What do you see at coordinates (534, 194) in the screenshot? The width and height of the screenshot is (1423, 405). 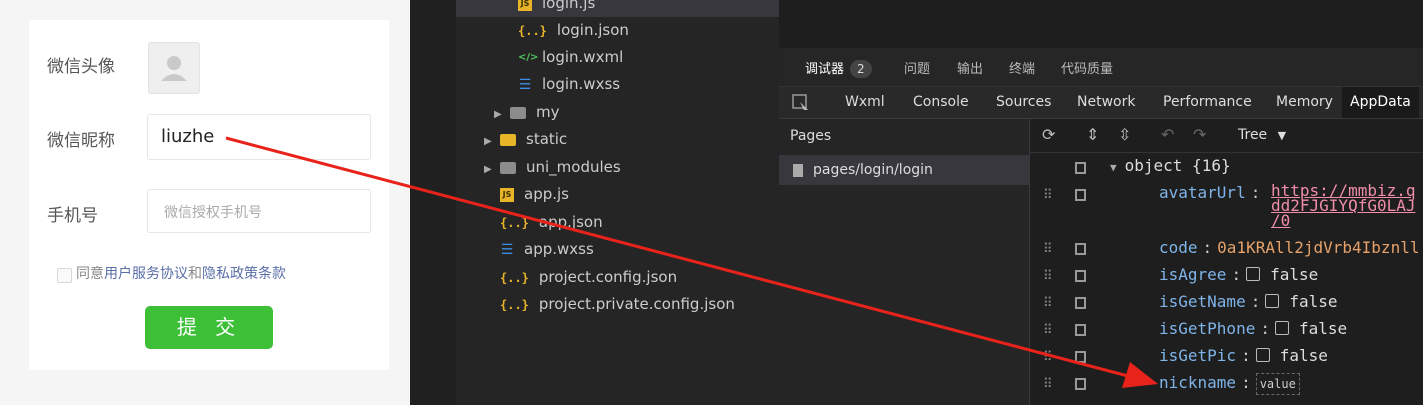 I see `file-app-js: JS app.js` at bounding box center [534, 194].